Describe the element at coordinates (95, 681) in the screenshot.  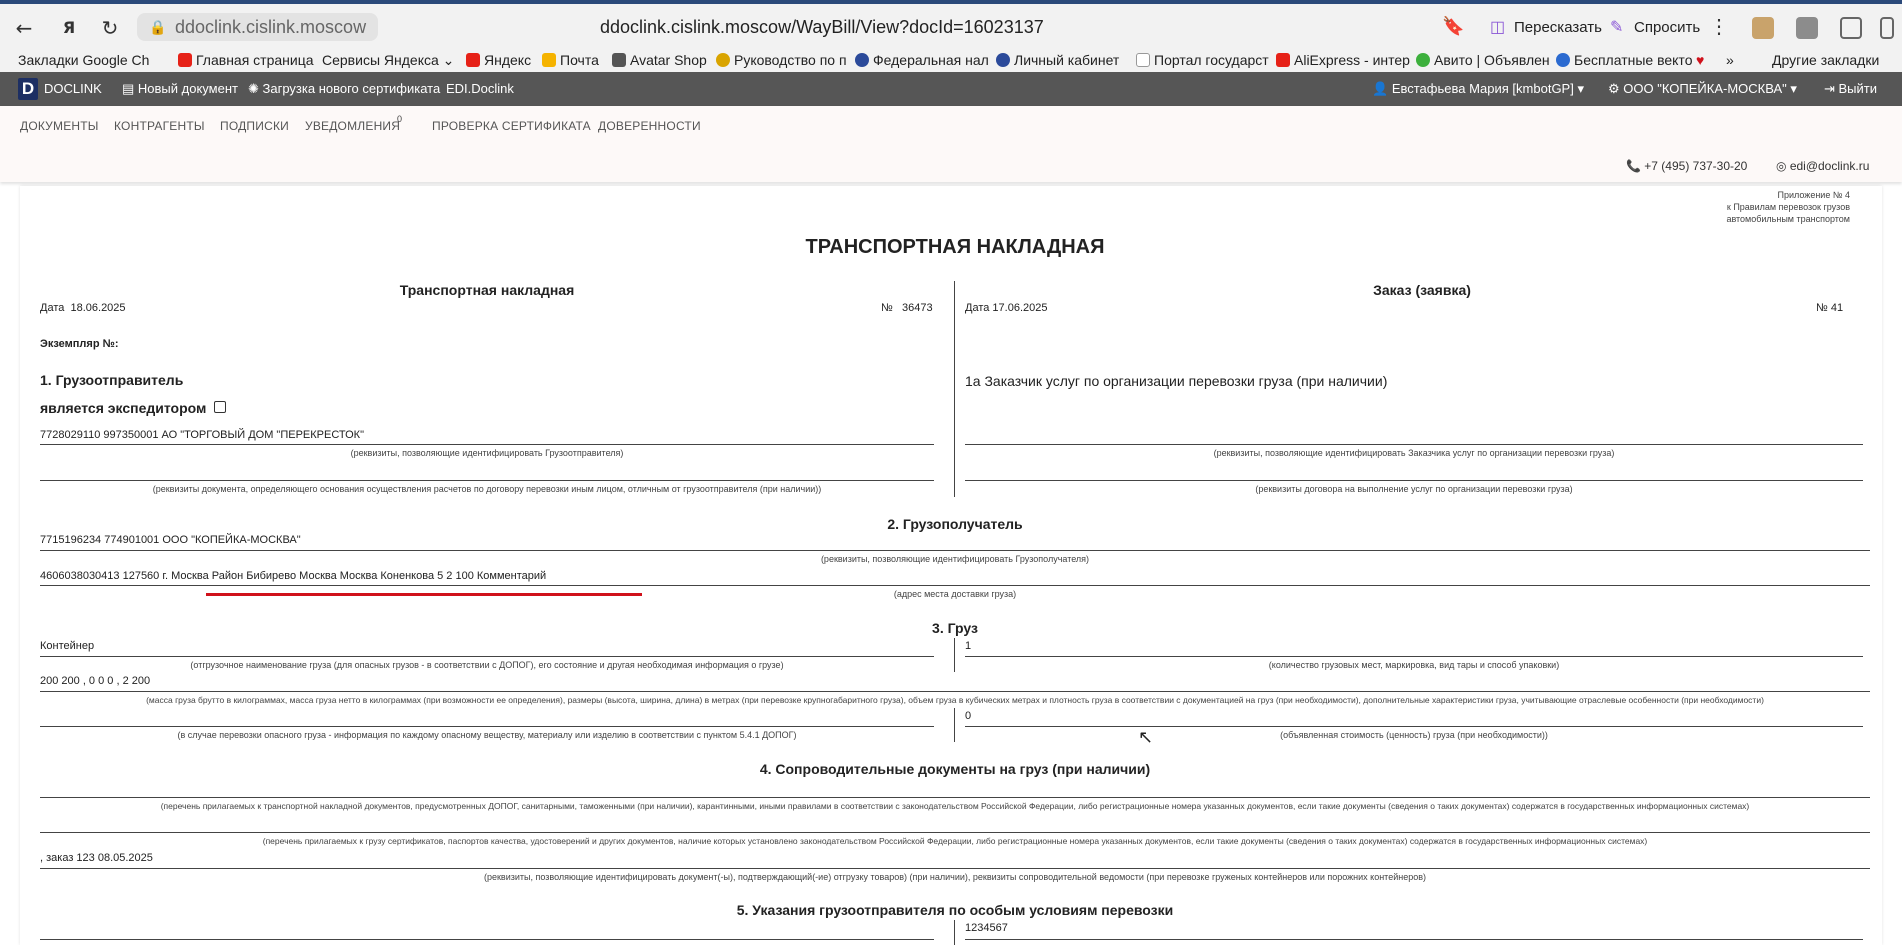
I see `cargo-mass: 200 200 , 0 0 0 , 2 200` at that location.